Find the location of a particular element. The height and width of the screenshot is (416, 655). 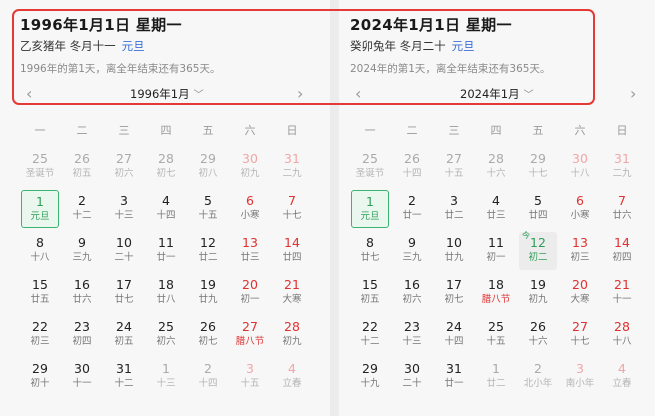

day-cell: 20 初一 is located at coordinates (250, 293).